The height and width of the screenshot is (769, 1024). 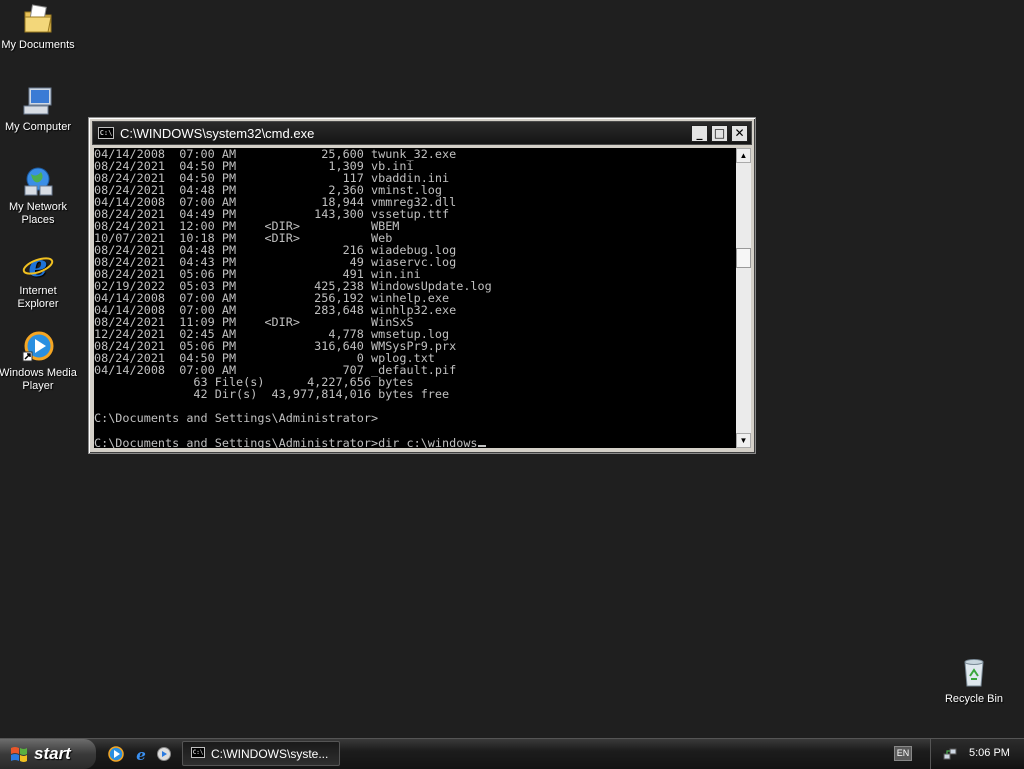 What do you see at coordinates (321, 394) in the screenshot?
I see `console-line: 42 Dir(s) 43,977,814,016 bytes free` at bounding box center [321, 394].